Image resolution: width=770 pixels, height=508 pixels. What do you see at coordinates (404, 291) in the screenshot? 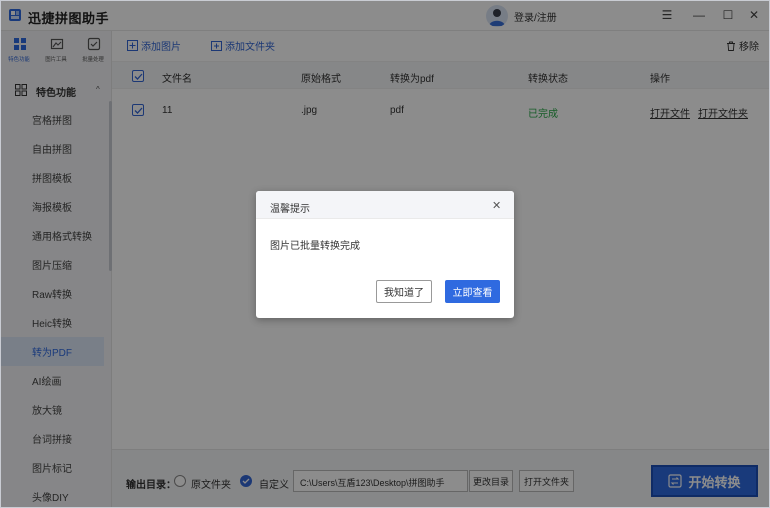
I see `got-it-button: 我知道了` at bounding box center [404, 291].